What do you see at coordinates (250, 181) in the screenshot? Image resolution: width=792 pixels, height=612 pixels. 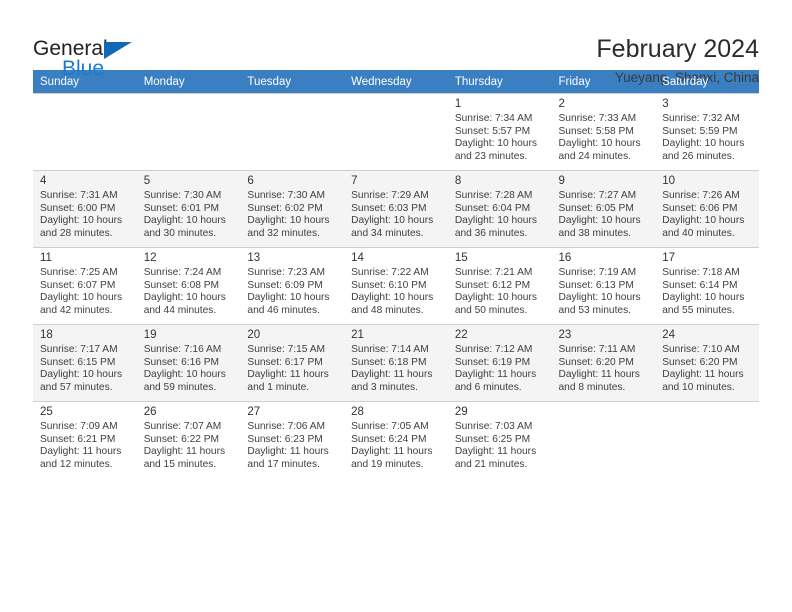 I see `day-number: 6` at bounding box center [250, 181].